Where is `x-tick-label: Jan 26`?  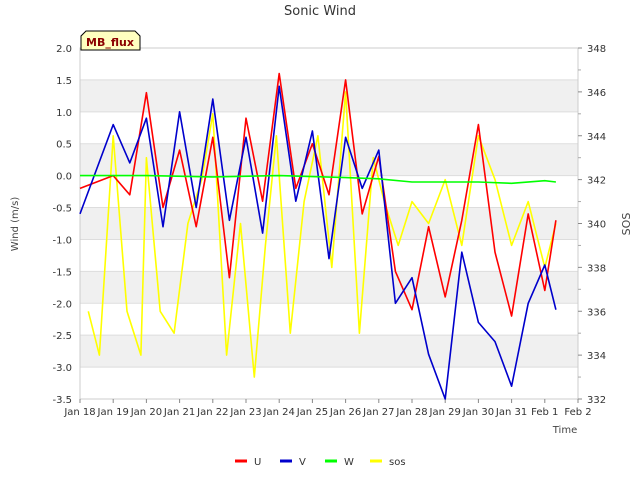
x-tick-label: Jan 26 is located at coordinates (345, 412).